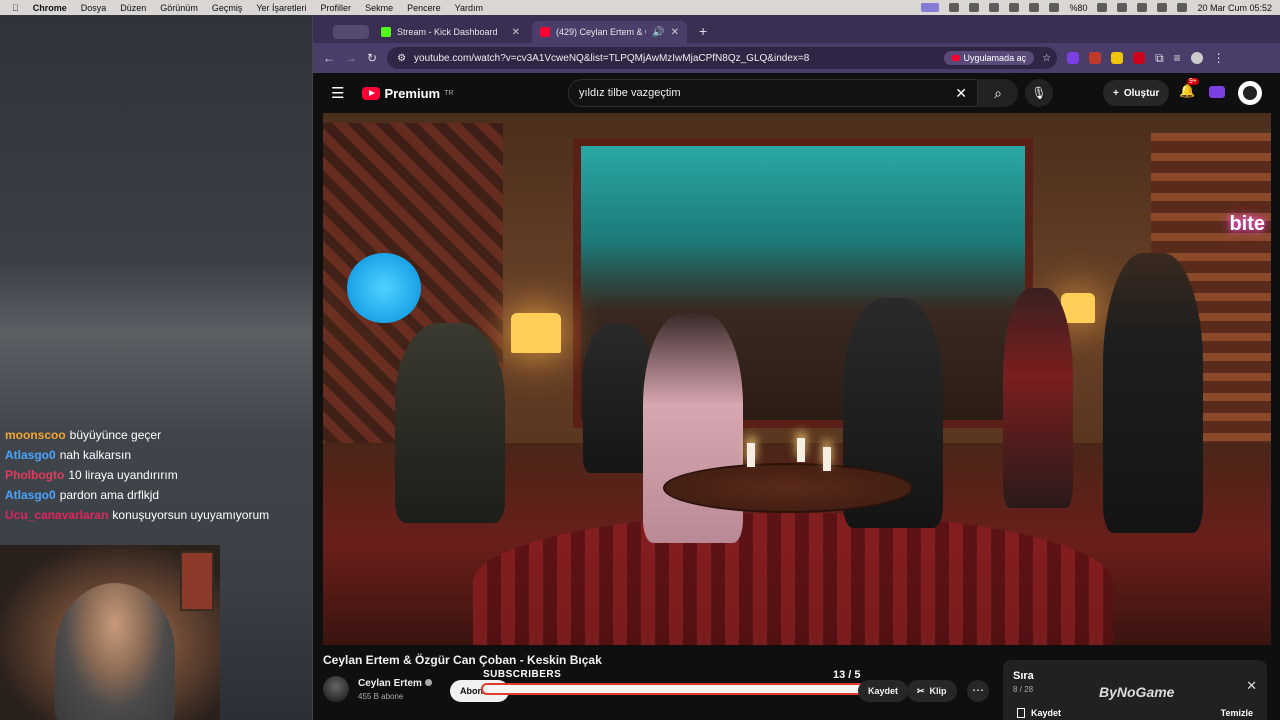 This screenshot has height=720, width=1280. I want to click on chat-username: Atlasgo0, so click(30, 495).